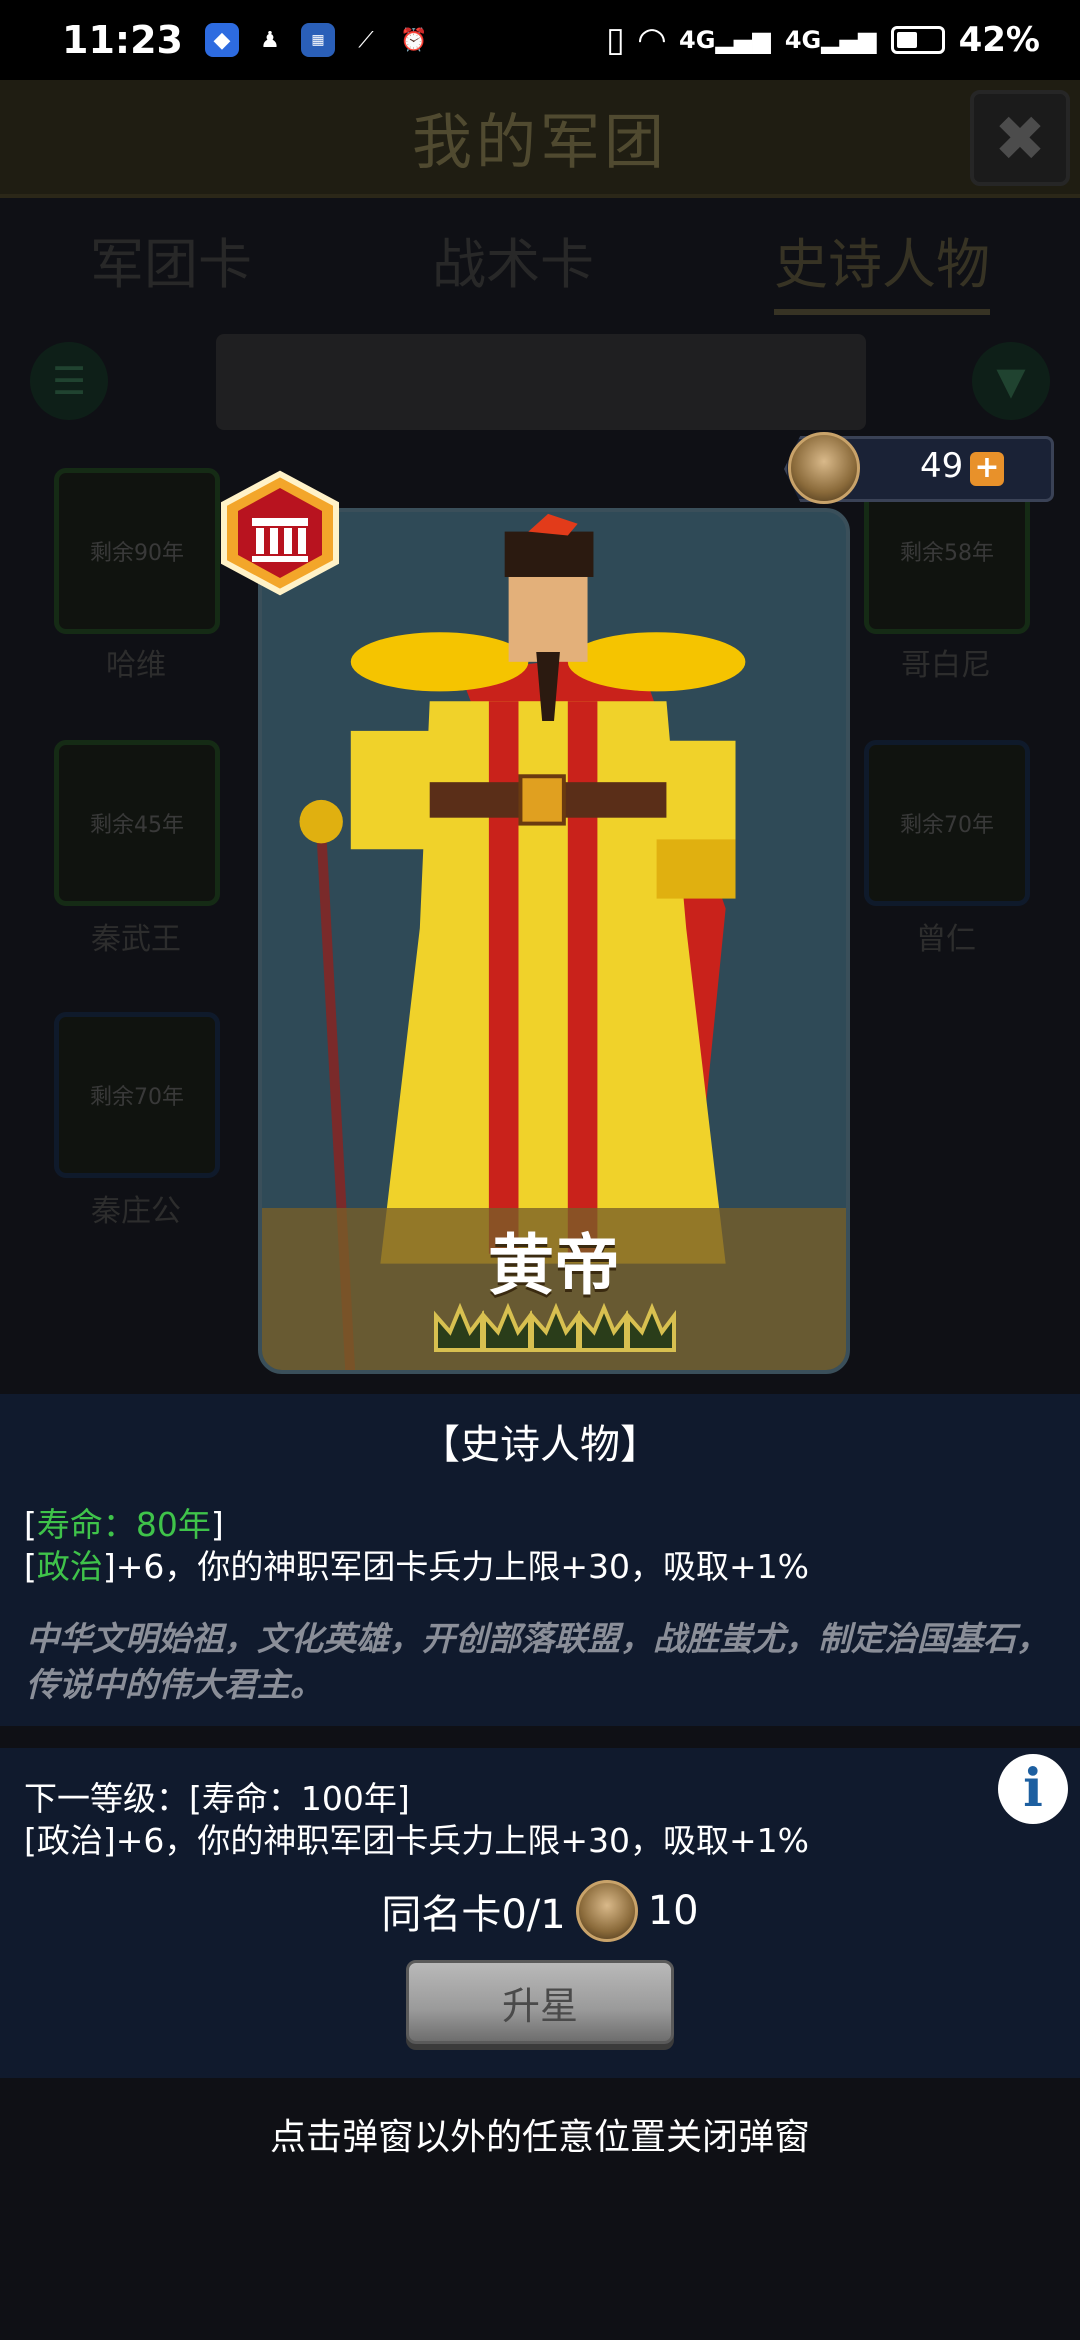 The height and width of the screenshot is (2340, 1080). What do you see at coordinates (366, 40) in the screenshot?
I see `link-icon: ⟋` at bounding box center [366, 40].